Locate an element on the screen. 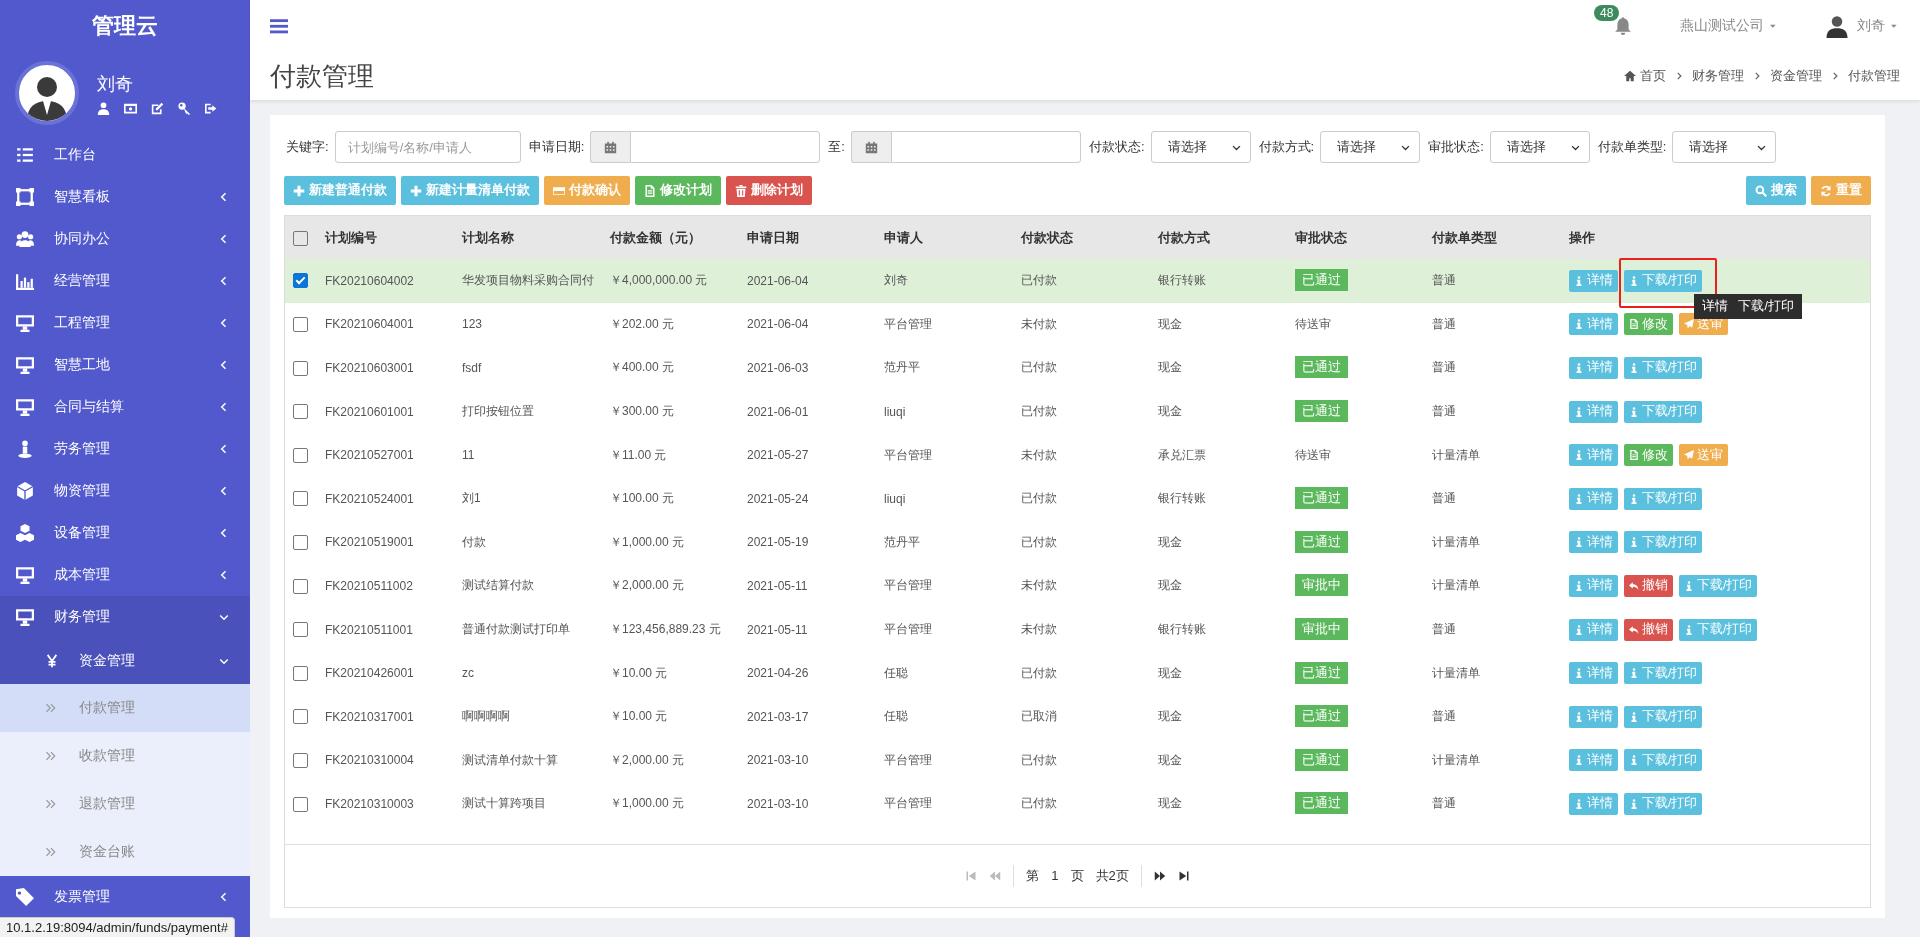 This screenshot has height=937, width=1920. company-dropdown: 燕山测试公司 is located at coordinates (1729, 26).